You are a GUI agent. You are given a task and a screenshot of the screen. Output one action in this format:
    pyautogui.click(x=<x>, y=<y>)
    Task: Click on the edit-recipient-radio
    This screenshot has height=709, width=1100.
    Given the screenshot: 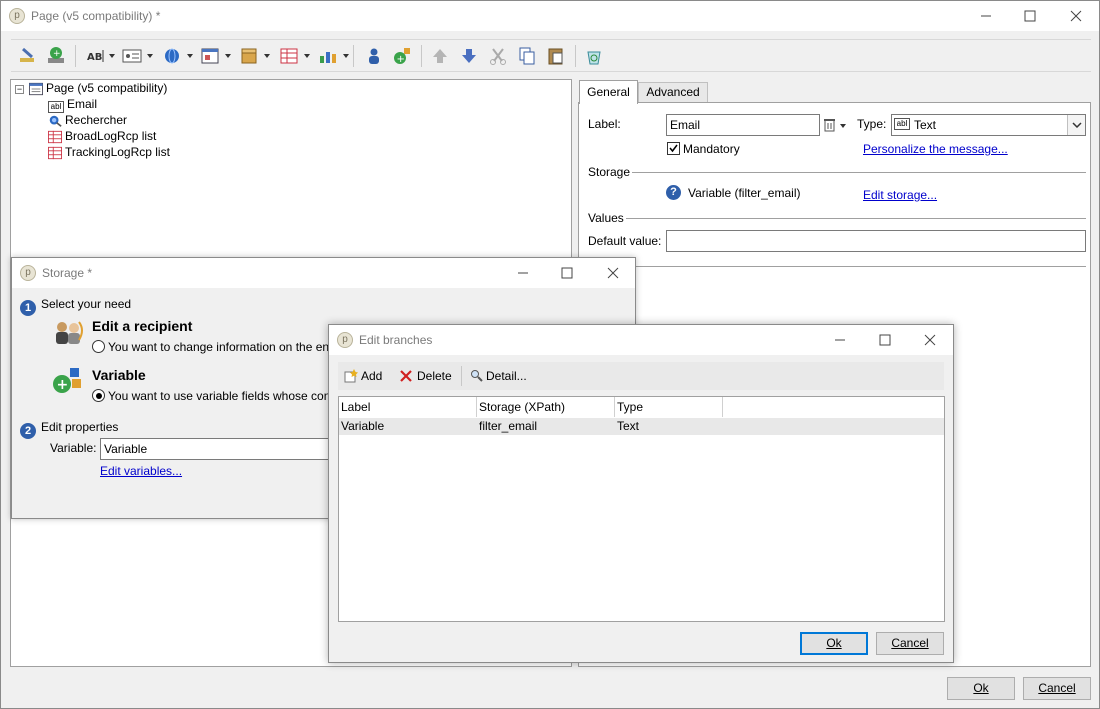 What is the action you would take?
    pyautogui.click(x=98, y=346)
    